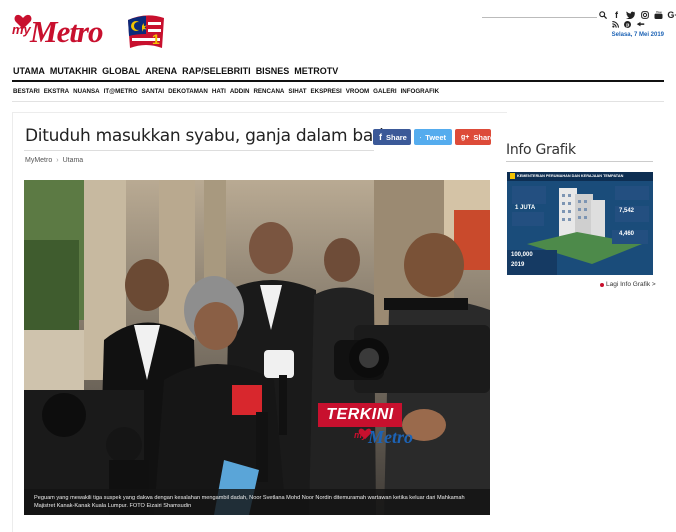 The width and height of the screenshot is (676, 532). I want to click on svg-text: 1, so click(156, 39).